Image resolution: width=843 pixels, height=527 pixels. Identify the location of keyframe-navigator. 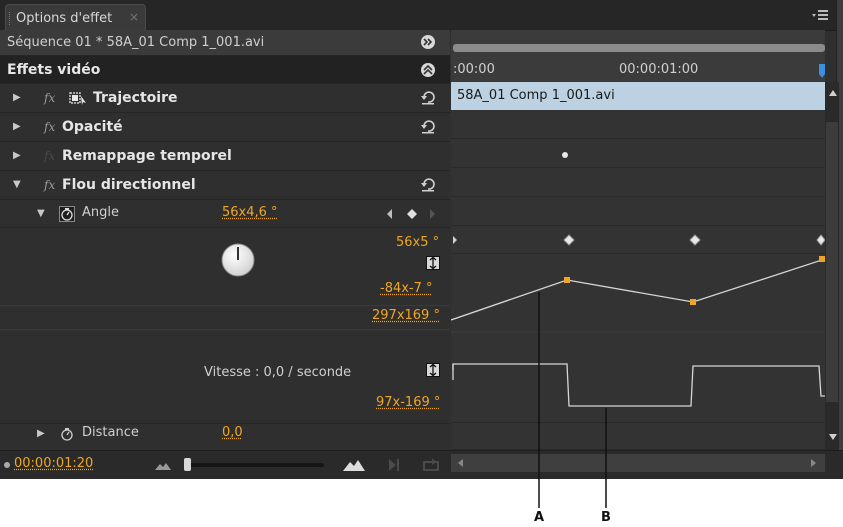
(412, 214).